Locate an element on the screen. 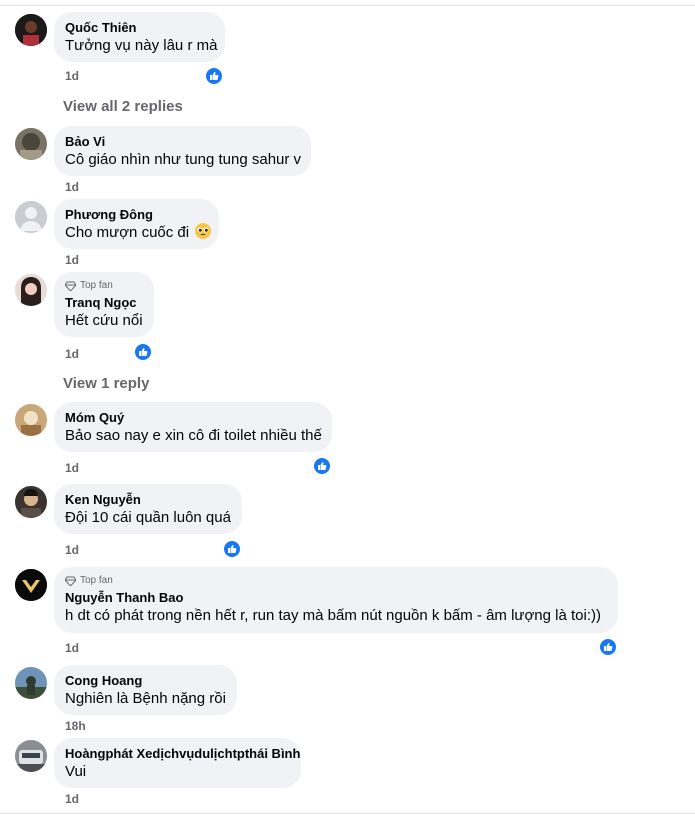 Image resolution: width=695 pixels, height=821 pixels. bottom-divider is located at coordinates (347, 813).